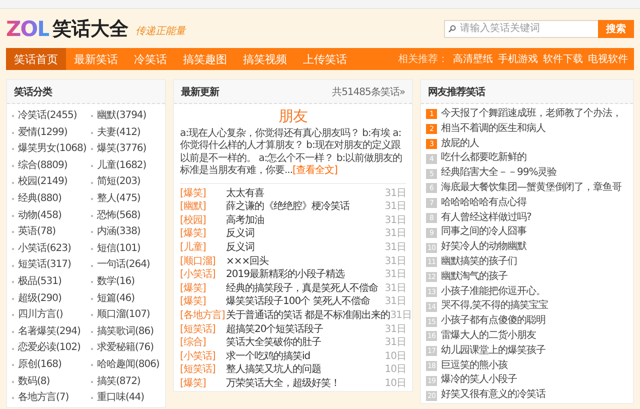  Describe the element at coordinates (493, 129) in the screenshot. I see `joke-title-link: 相当不着调的医生和病人` at that location.